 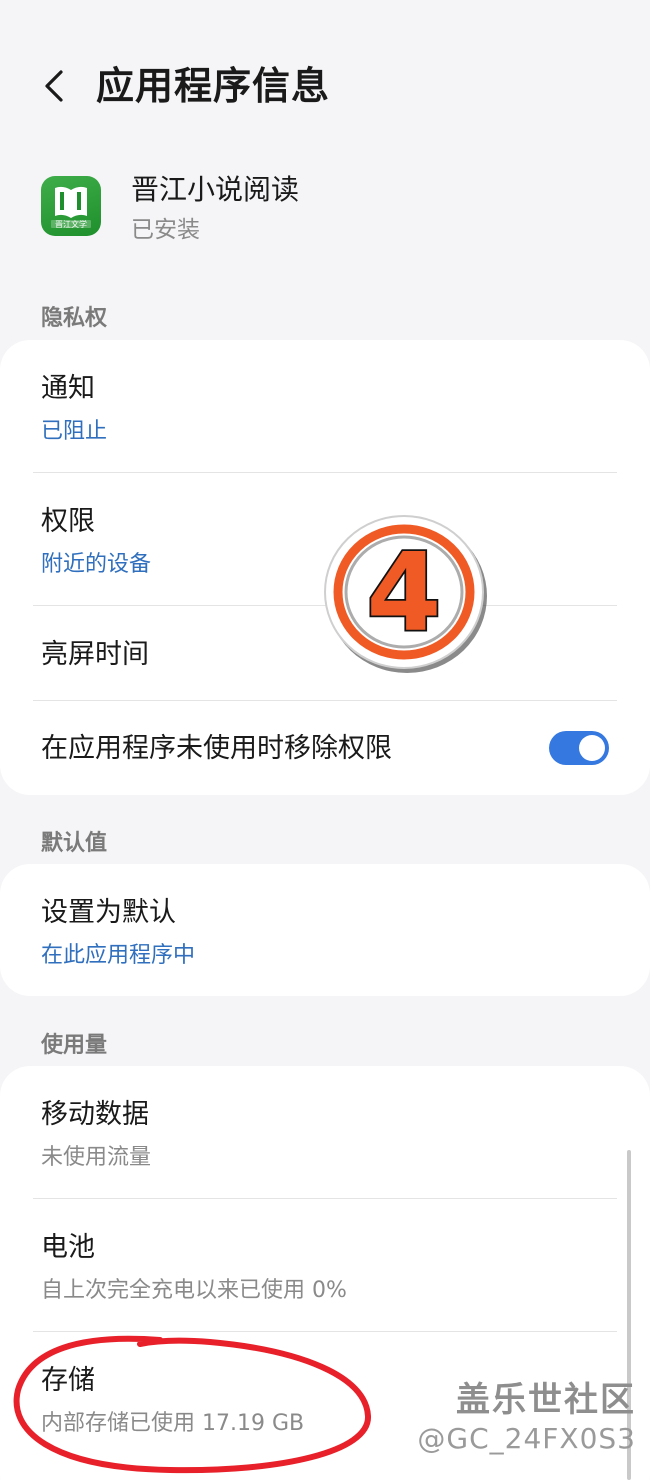 I want to click on app-summary: 晋江文学 晋江小说阅读 已安装, so click(x=325, y=215).